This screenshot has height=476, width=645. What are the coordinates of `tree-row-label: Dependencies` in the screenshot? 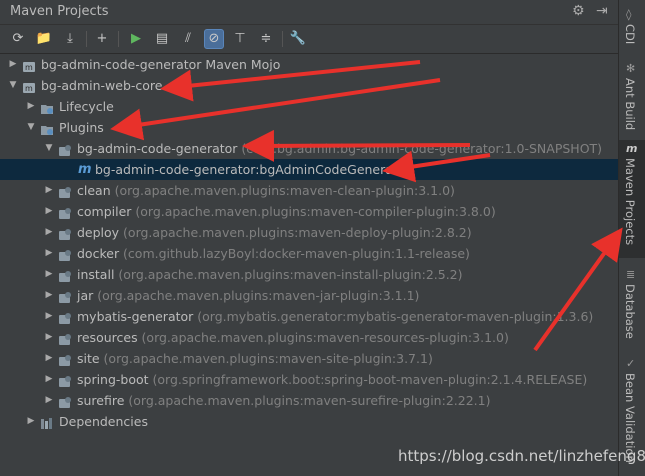 It's located at (103, 421).